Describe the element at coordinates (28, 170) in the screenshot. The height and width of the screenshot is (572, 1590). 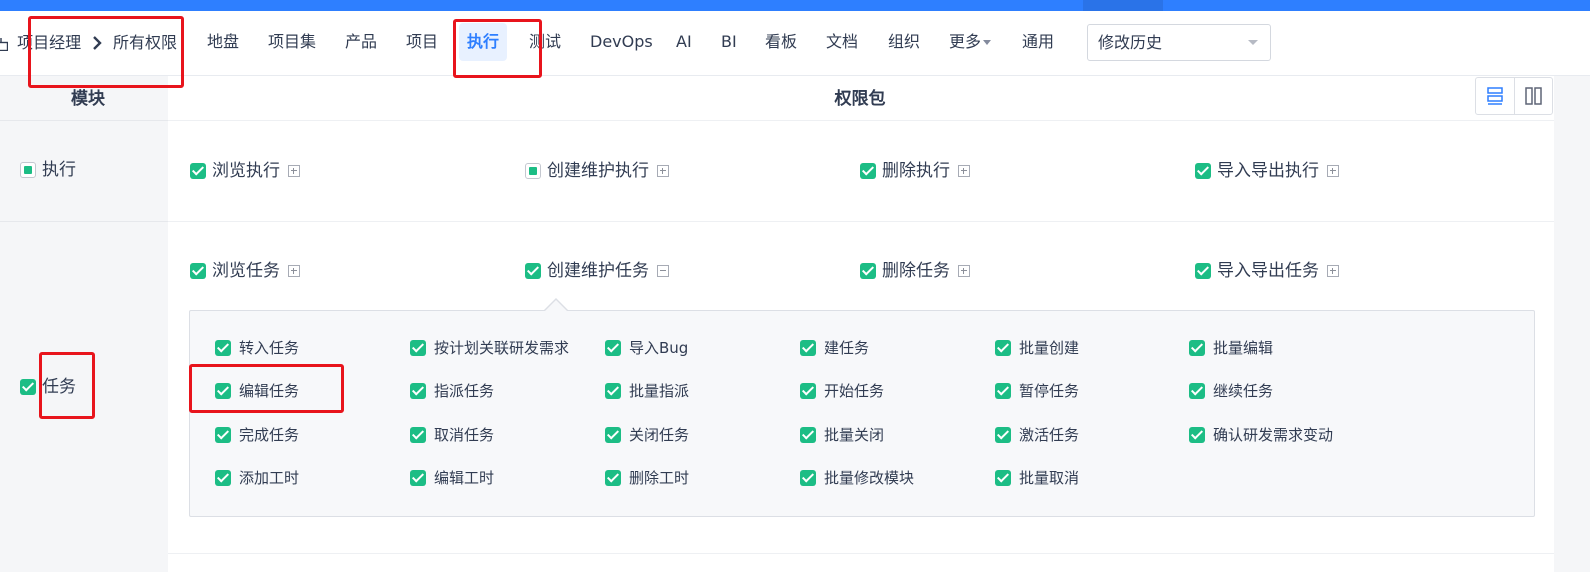
I see `module-execution-checkbox` at that location.